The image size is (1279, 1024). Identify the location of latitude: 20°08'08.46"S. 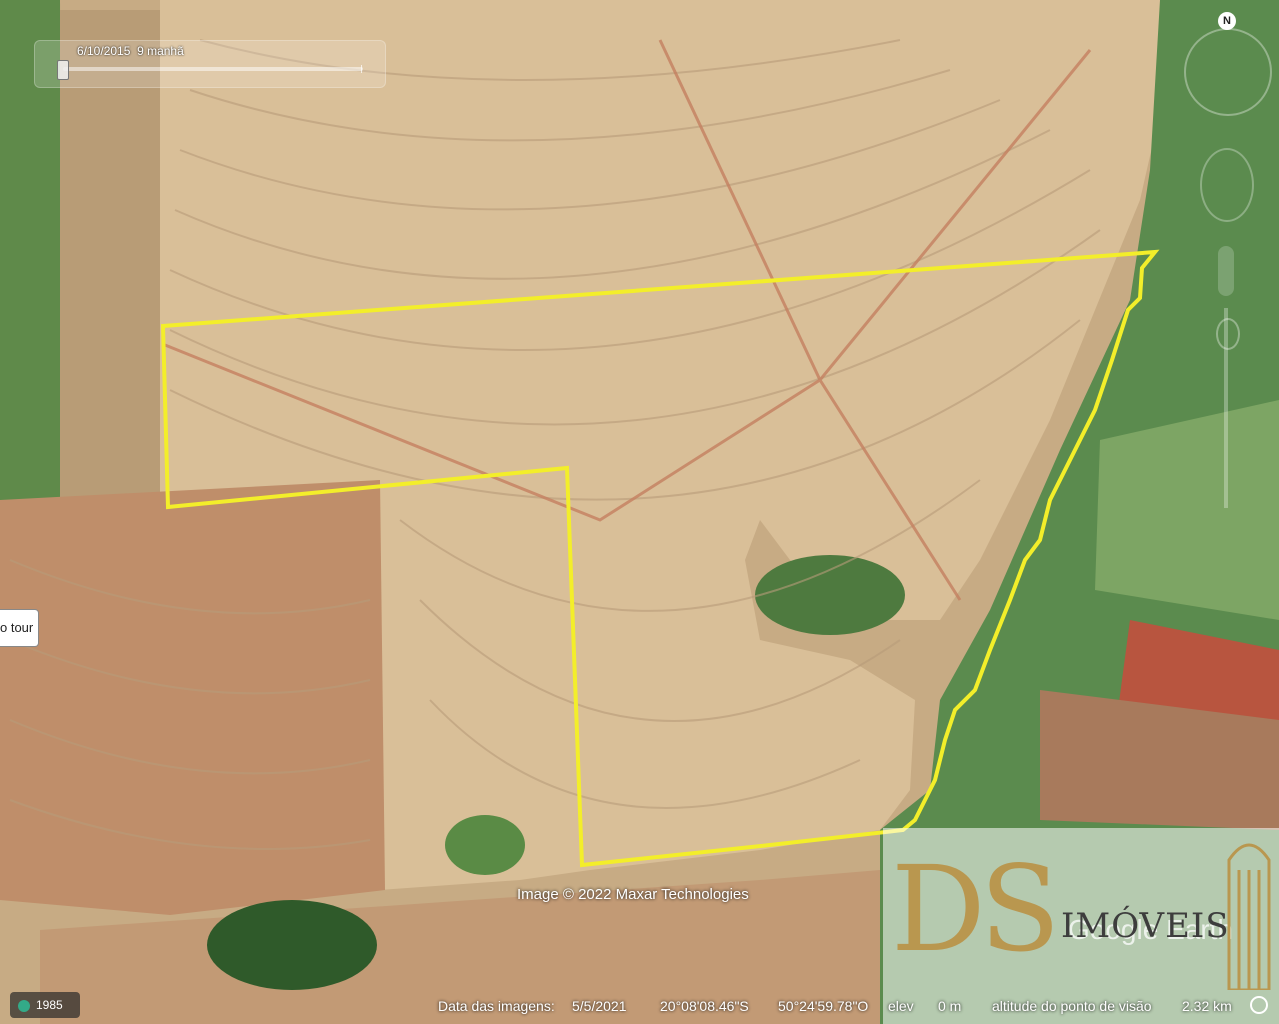
(704, 1006).